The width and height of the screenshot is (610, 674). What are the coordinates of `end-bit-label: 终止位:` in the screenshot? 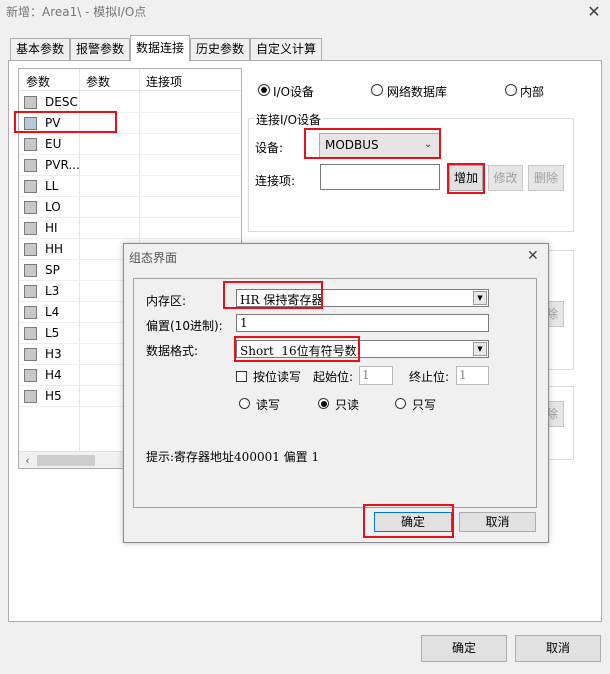 It's located at (429, 377).